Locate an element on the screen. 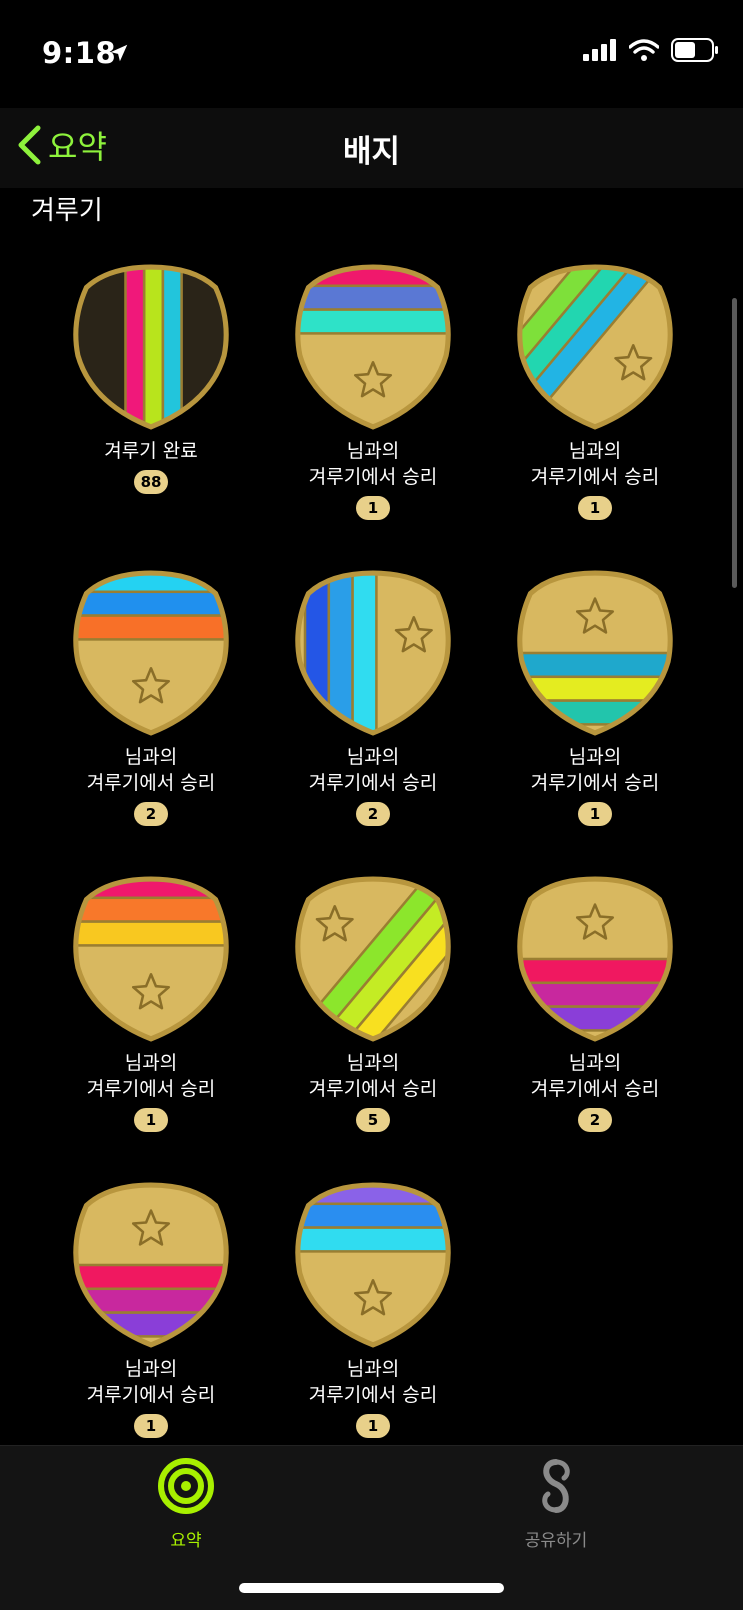  scroll-indicator is located at coordinates (734, 443).